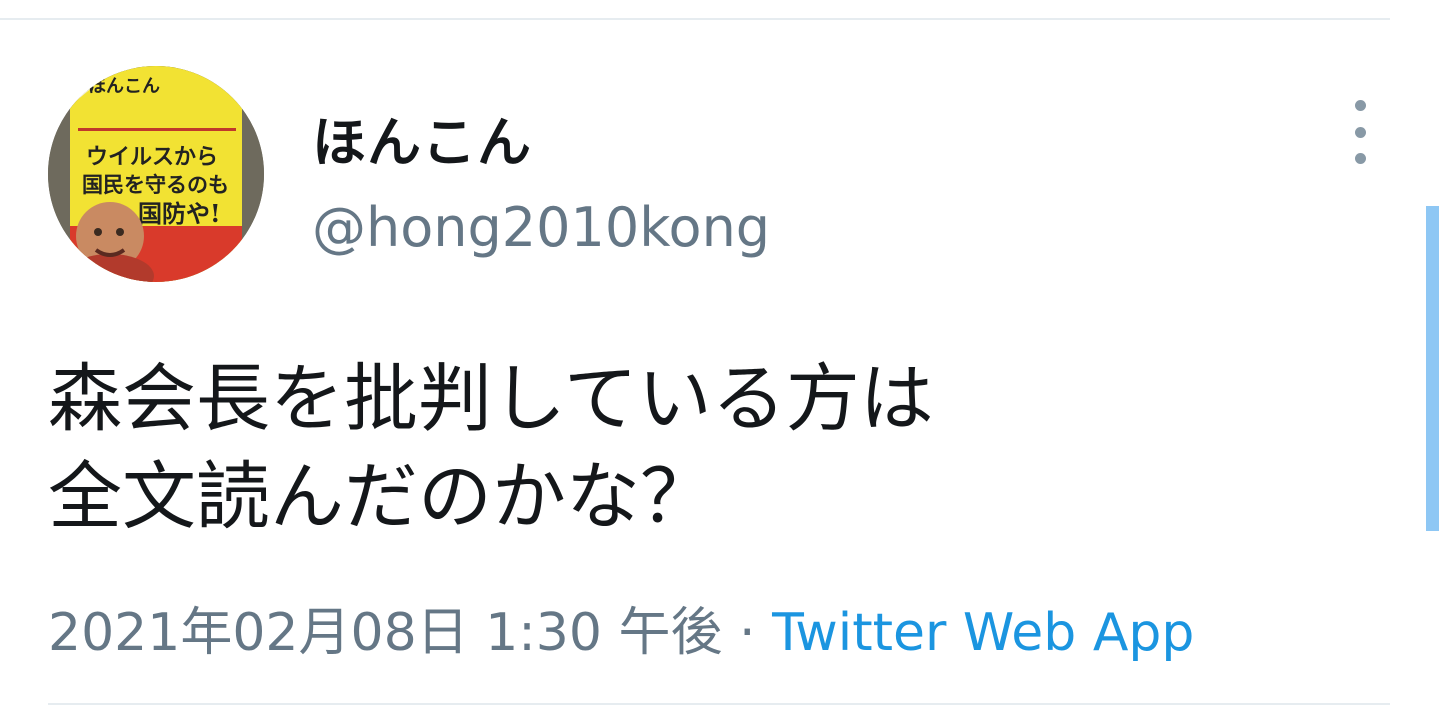  What do you see at coordinates (695, 19) in the screenshot?
I see `top-divider` at bounding box center [695, 19].